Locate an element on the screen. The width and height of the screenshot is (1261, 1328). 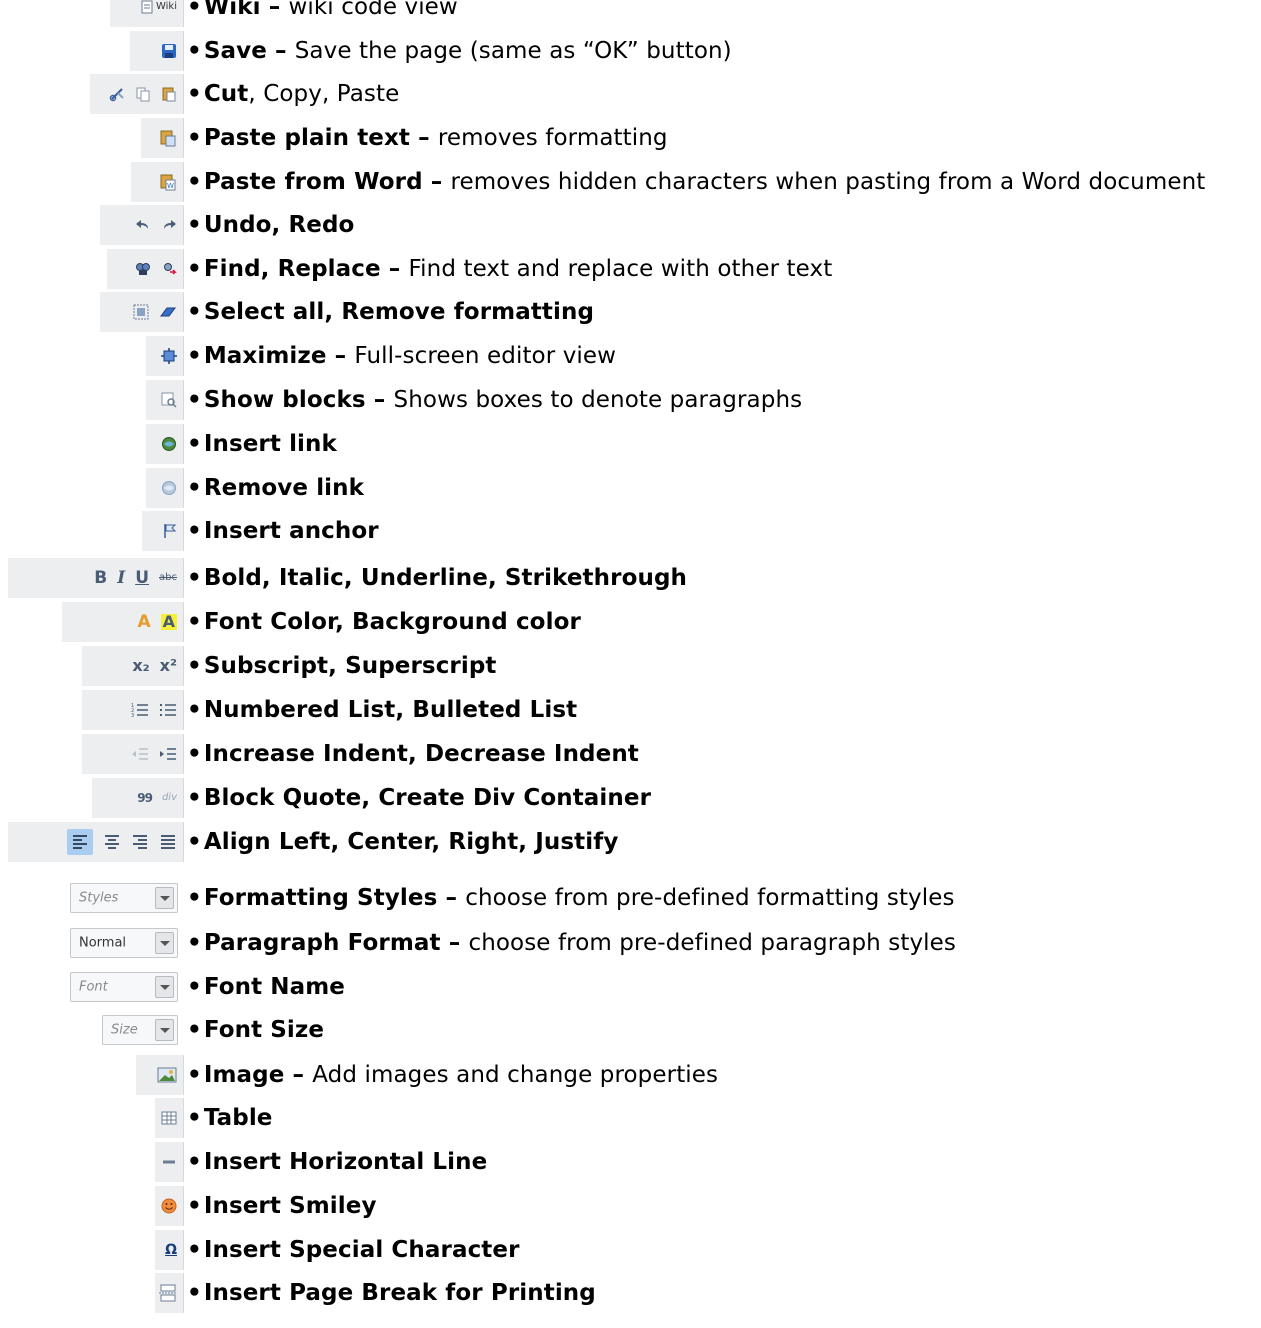
feature-description: Find text and replace with other text is located at coordinates (620, 269).